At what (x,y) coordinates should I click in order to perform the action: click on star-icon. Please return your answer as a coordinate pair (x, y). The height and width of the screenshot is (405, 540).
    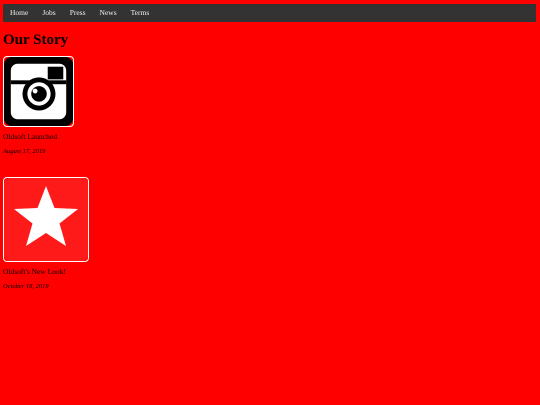
    Looking at the image, I should click on (46, 219).